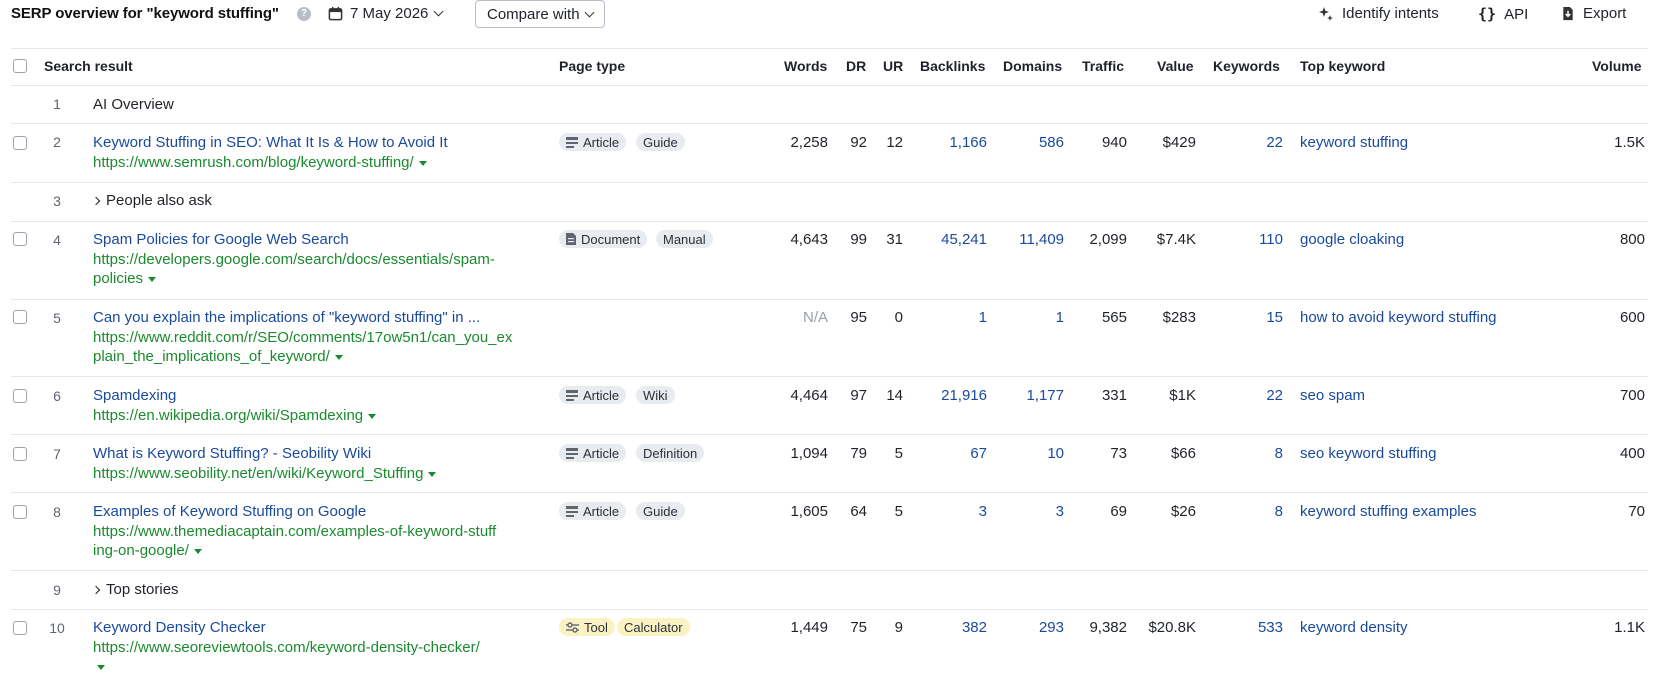  What do you see at coordinates (1045, 395) in the screenshot?
I see `domains-link: 1,177` at bounding box center [1045, 395].